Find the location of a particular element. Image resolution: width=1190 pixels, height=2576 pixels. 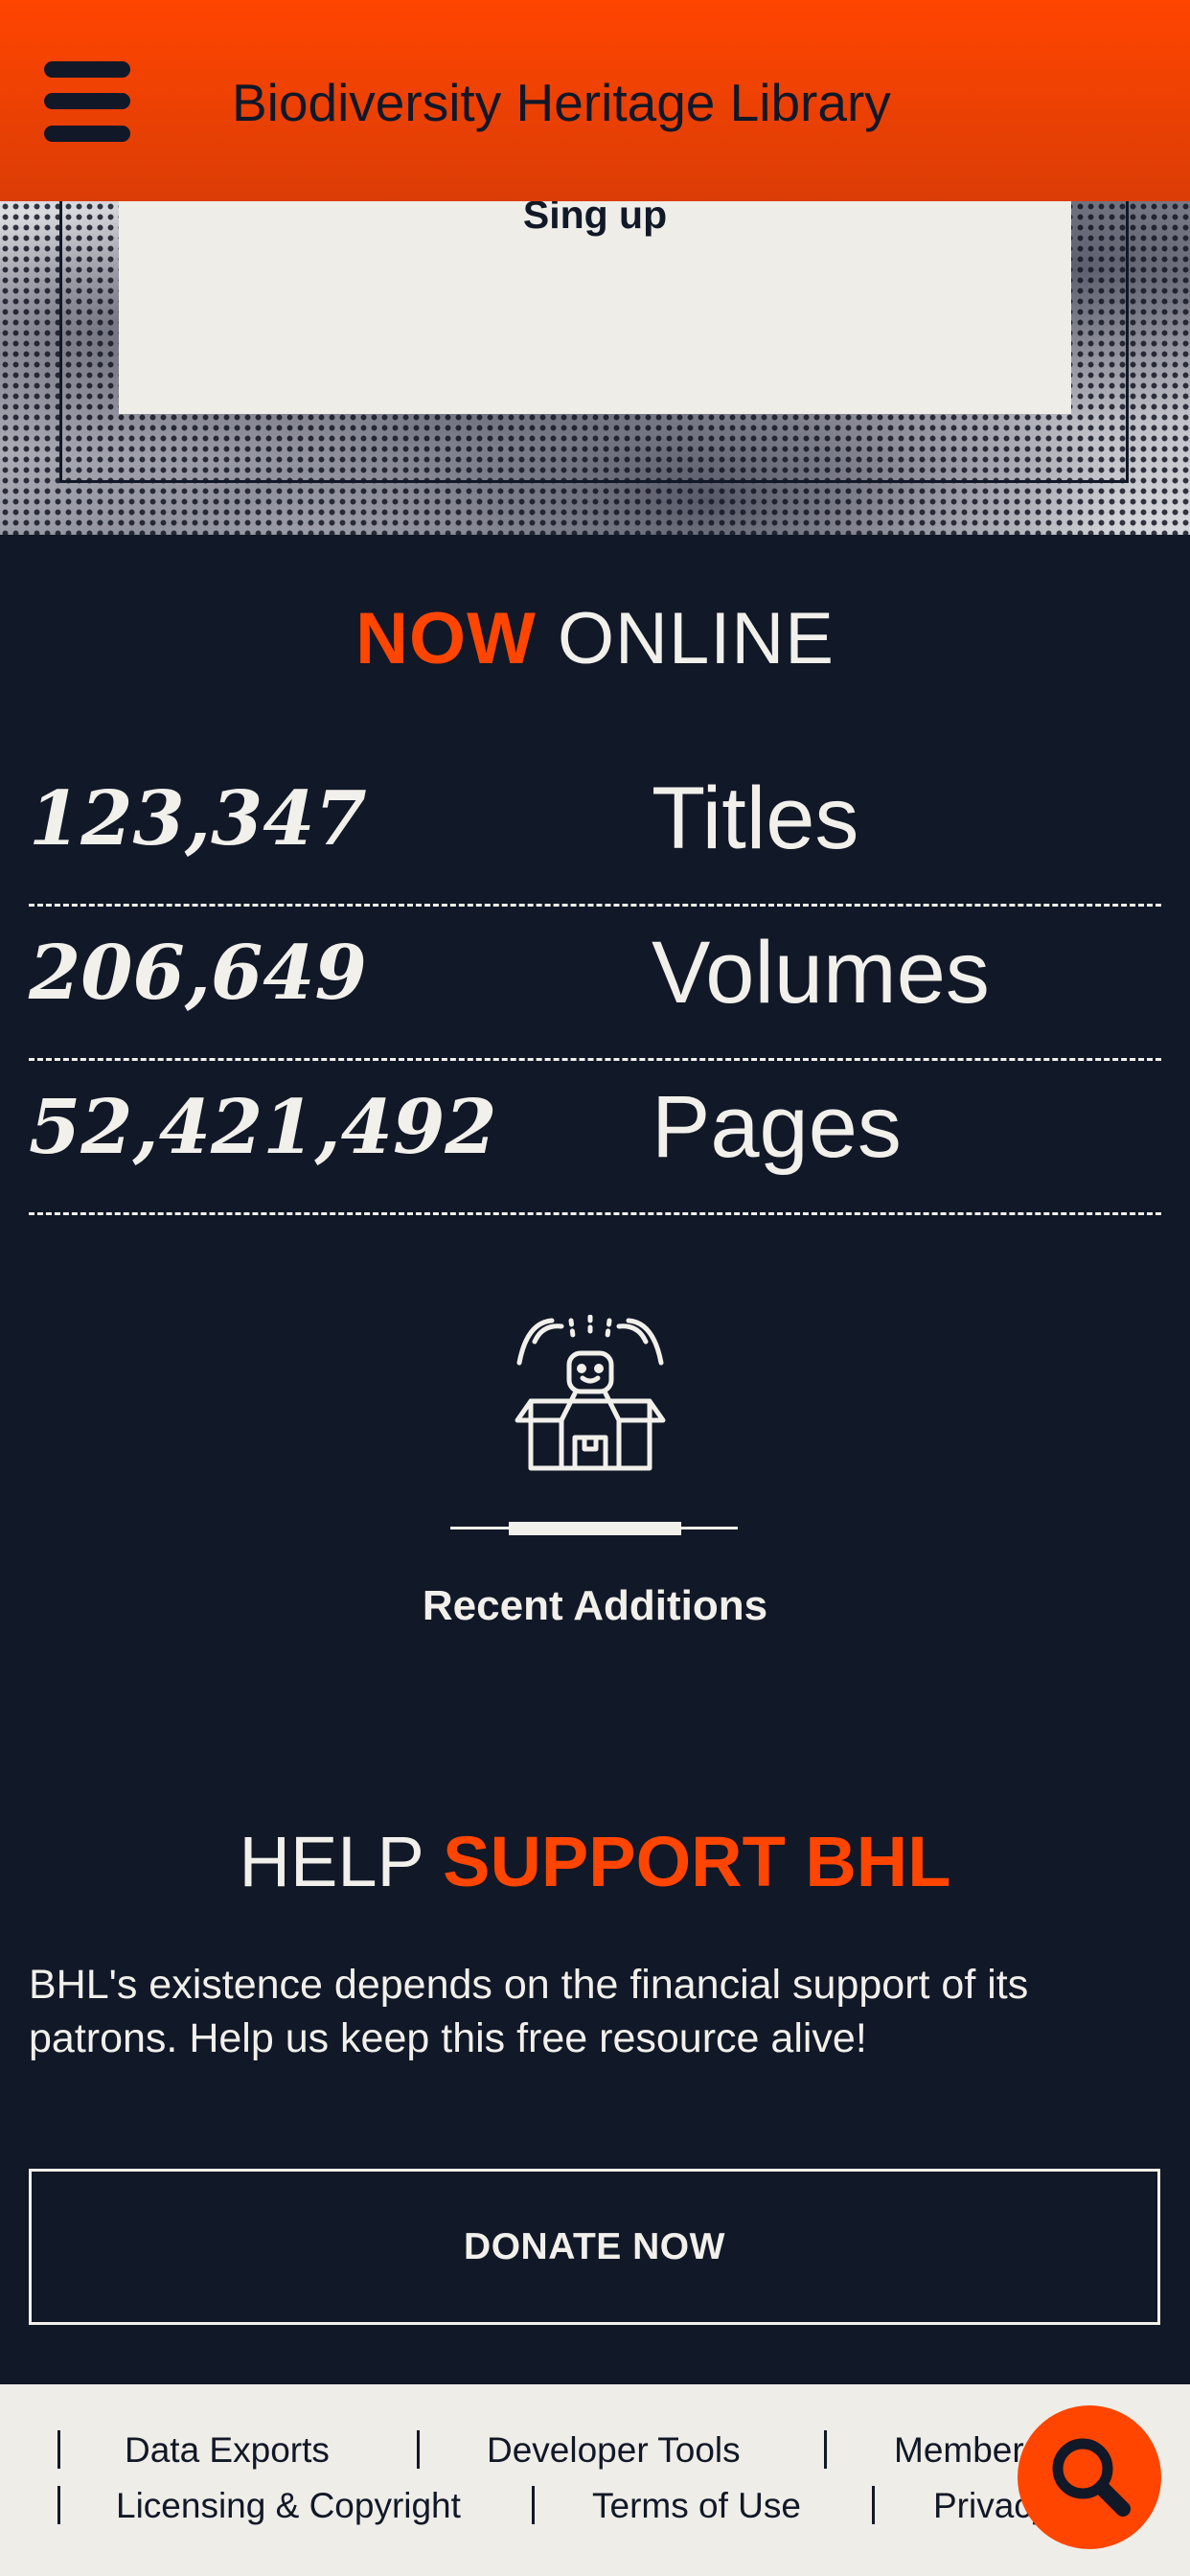

stat-row-pages: 52,421,492 Pages is located at coordinates (595, 1138).